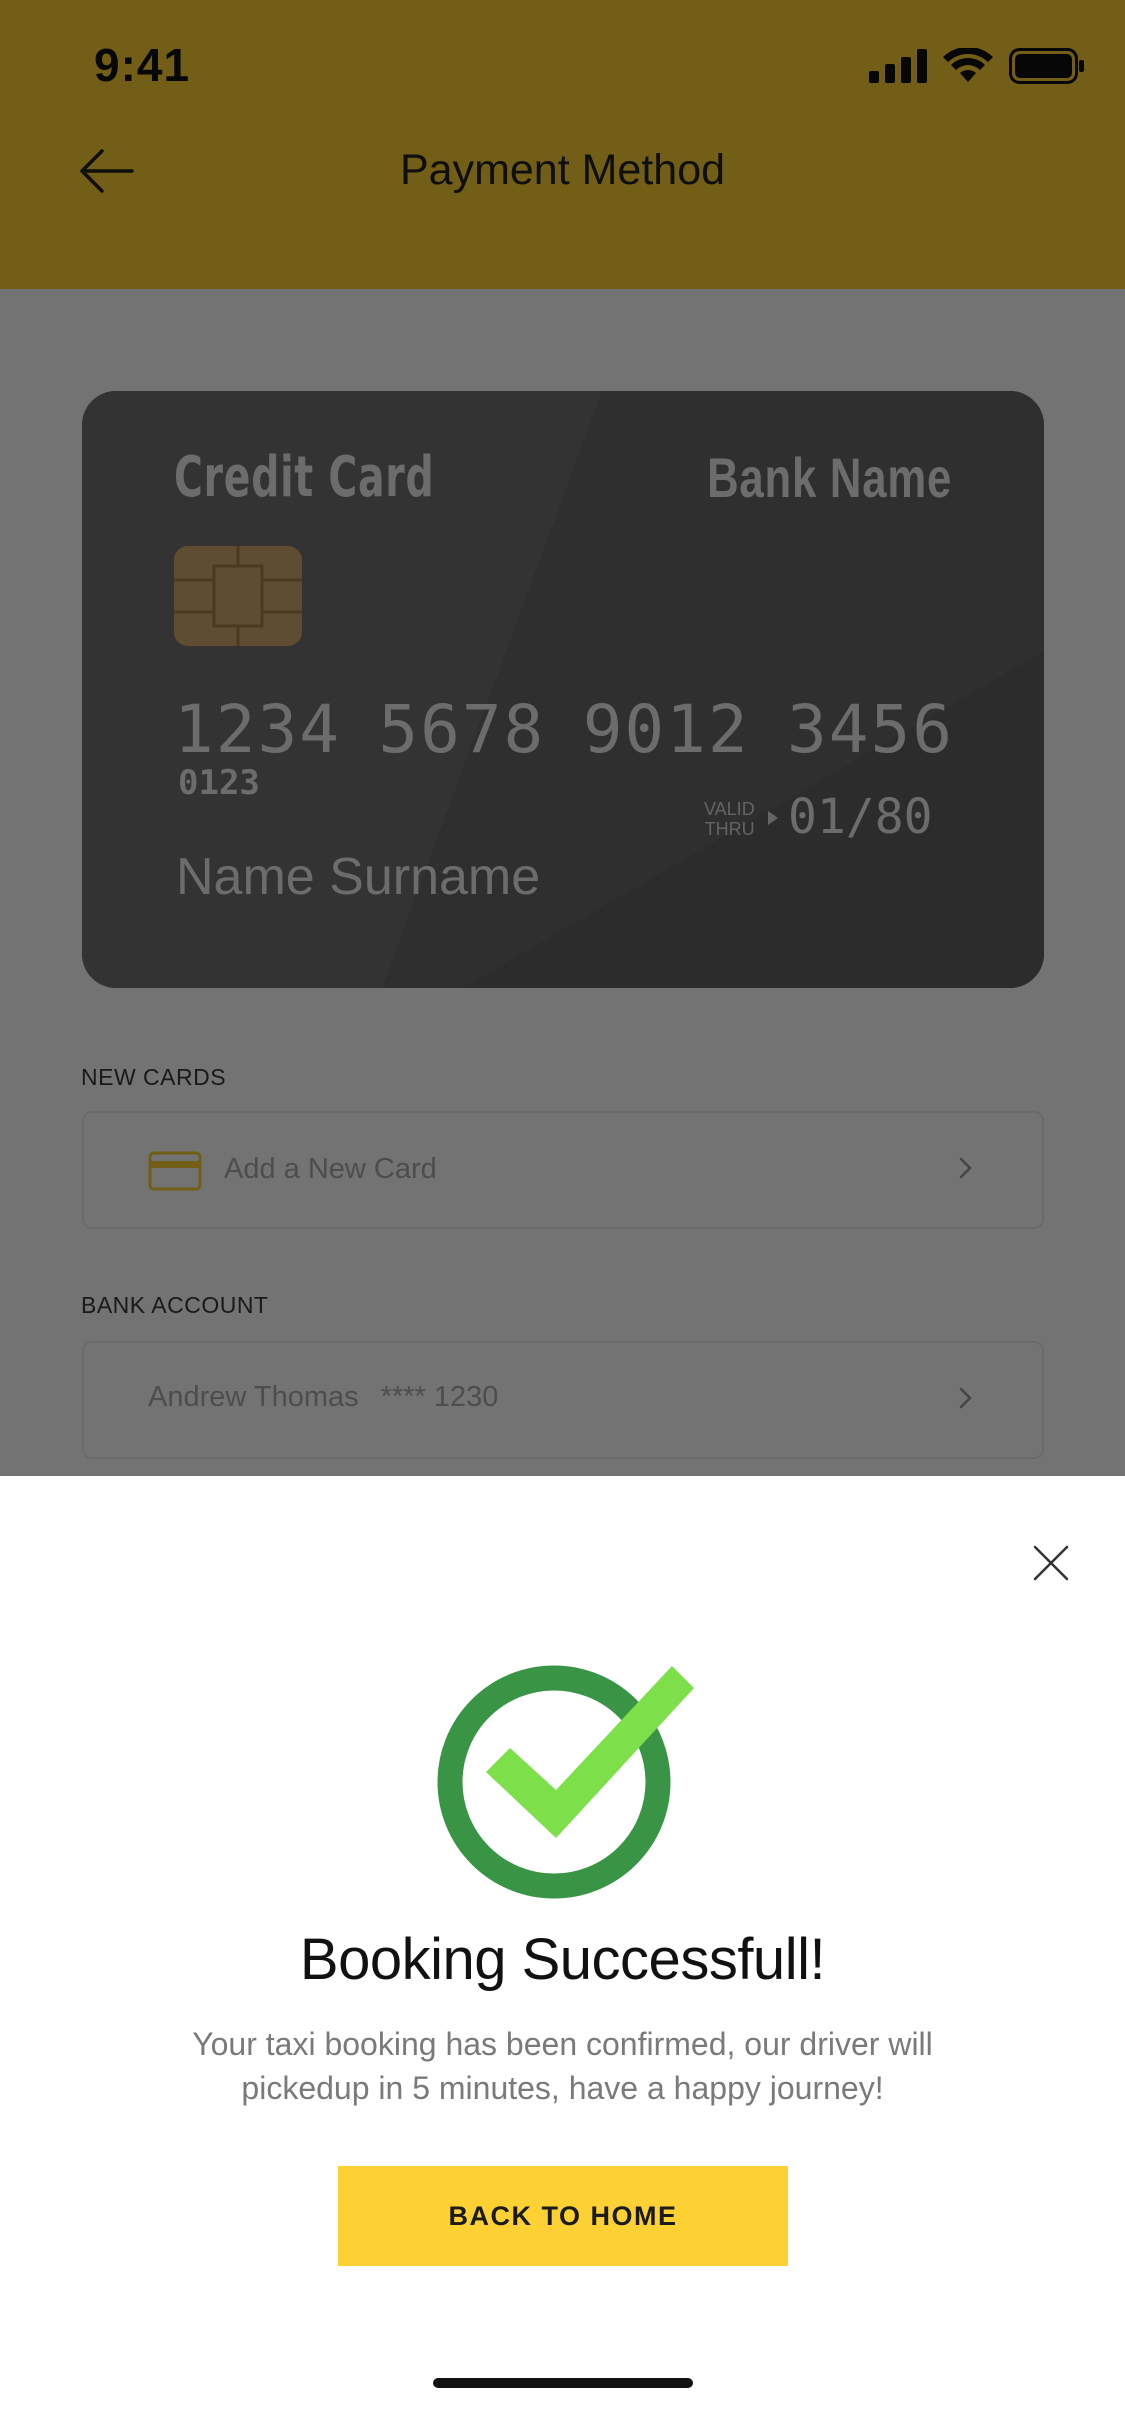 Image resolution: width=1125 pixels, height=2436 pixels. I want to click on bank-account-masked: **** 1230, so click(439, 1397).